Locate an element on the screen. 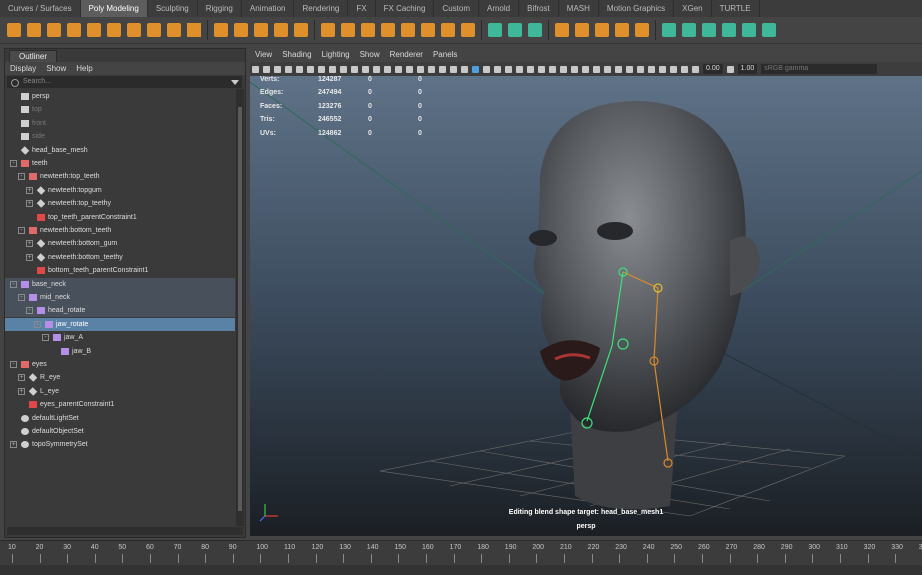 This screenshot has width=922, height=575. outliner-menu-help: Help is located at coordinates (84, 68).